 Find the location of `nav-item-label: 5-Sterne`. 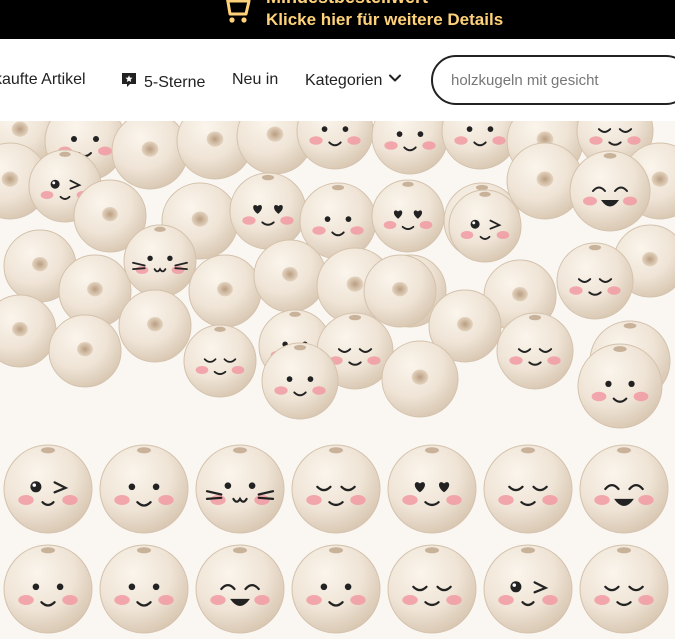

nav-item-label: 5-Sterne is located at coordinates (175, 82).